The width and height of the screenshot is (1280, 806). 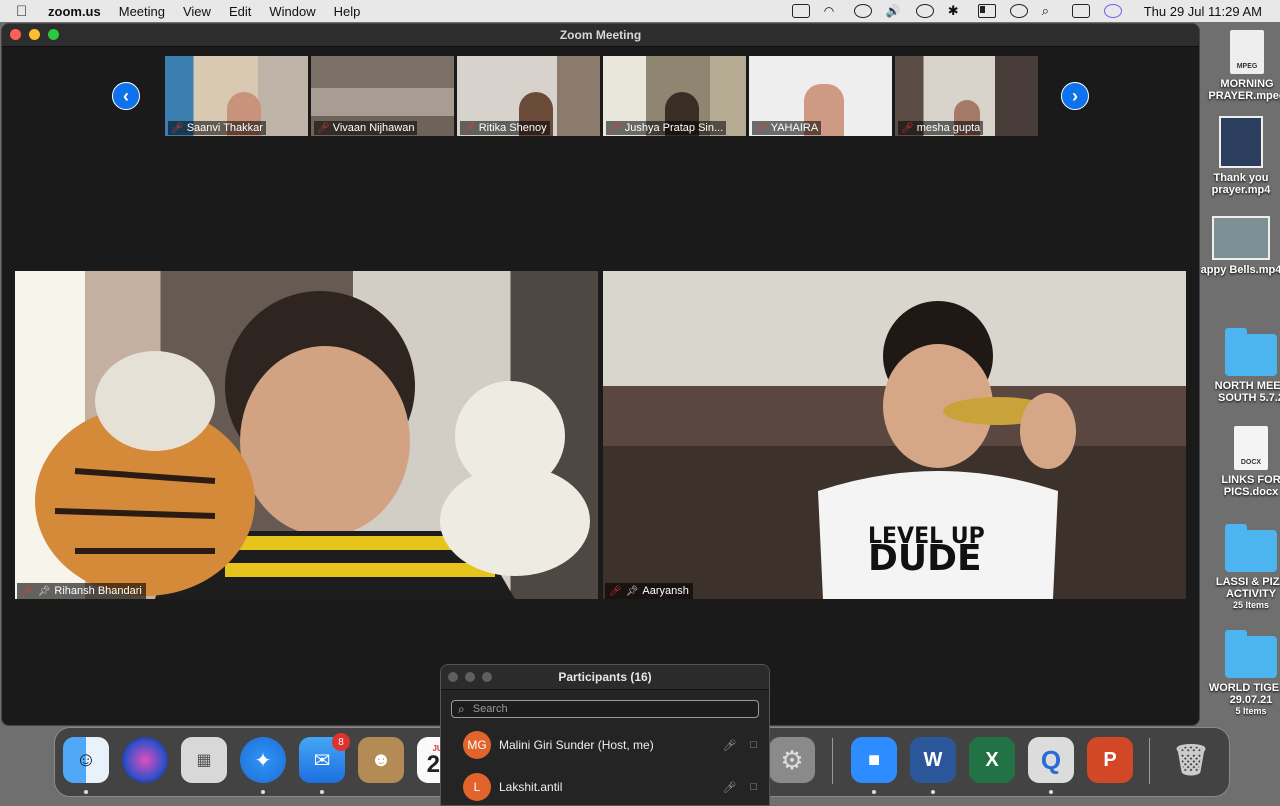 What do you see at coordinates (992, 760) in the screenshot?
I see `excel-icon: X` at bounding box center [992, 760].